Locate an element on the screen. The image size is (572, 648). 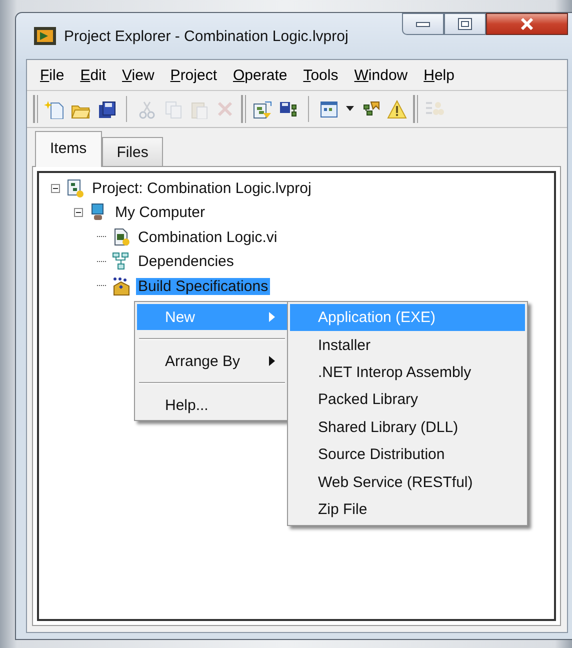
app-logo-icon is located at coordinates (45, 36).